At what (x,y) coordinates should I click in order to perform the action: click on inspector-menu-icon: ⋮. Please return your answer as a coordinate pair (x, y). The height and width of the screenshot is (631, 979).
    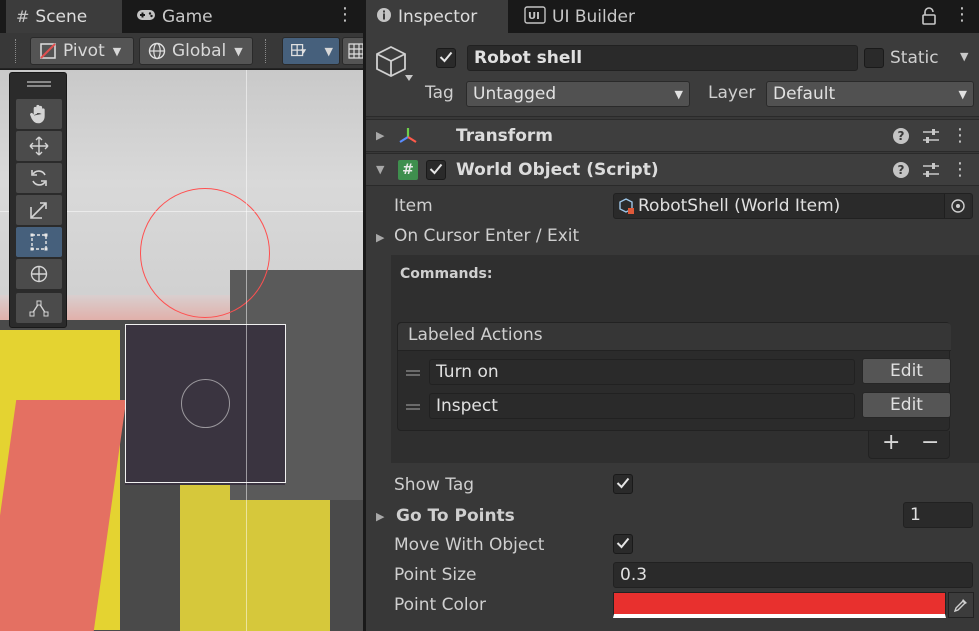
    Looking at the image, I should click on (962, 15).